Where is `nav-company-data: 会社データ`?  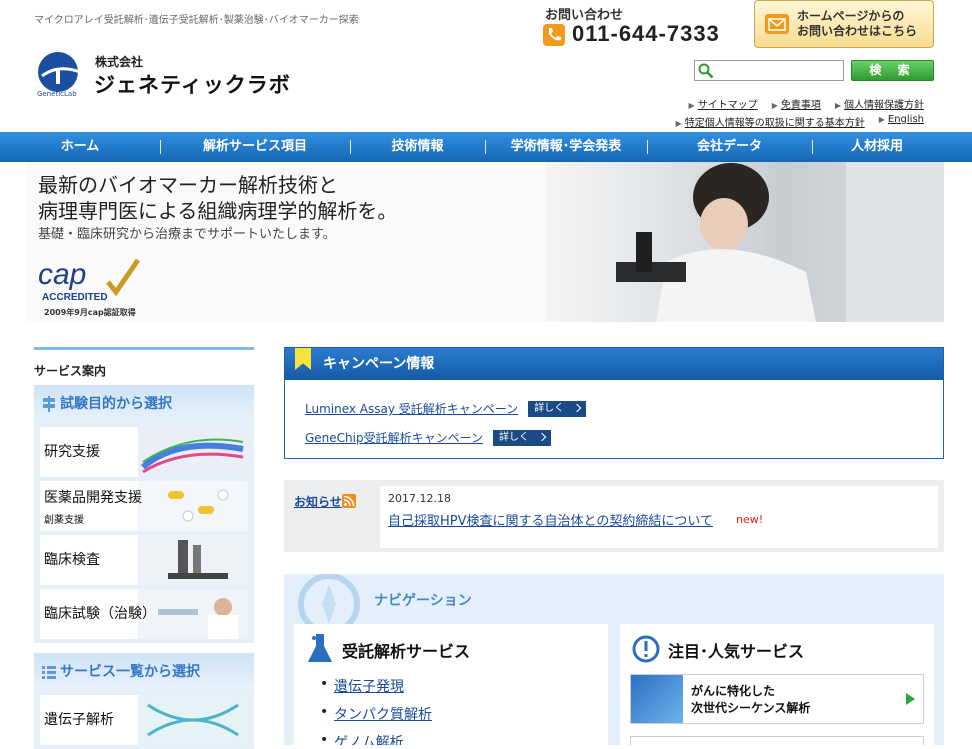
nav-company-data: 会社データ is located at coordinates (729, 147).